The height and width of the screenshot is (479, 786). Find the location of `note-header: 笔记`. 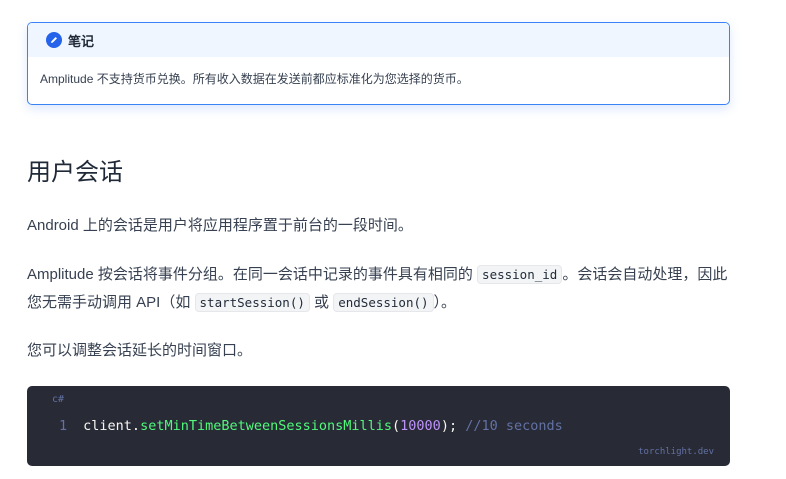

note-header: 笔记 is located at coordinates (378, 40).